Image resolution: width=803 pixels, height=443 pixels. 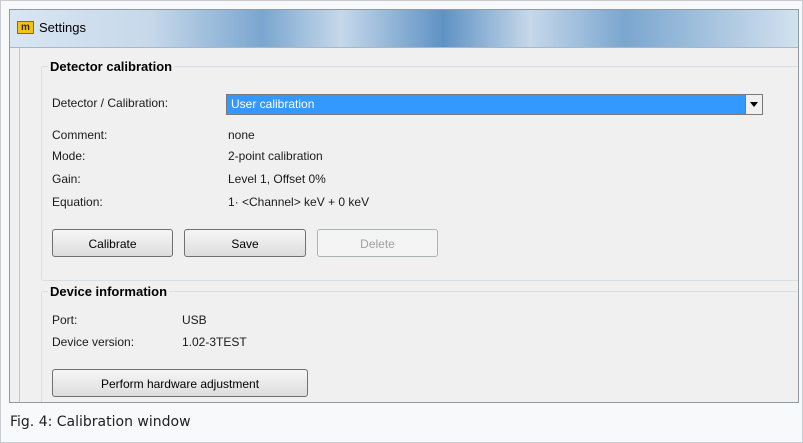 What do you see at coordinates (112, 243) in the screenshot?
I see `calibrate-button: Calibrate` at bounding box center [112, 243].